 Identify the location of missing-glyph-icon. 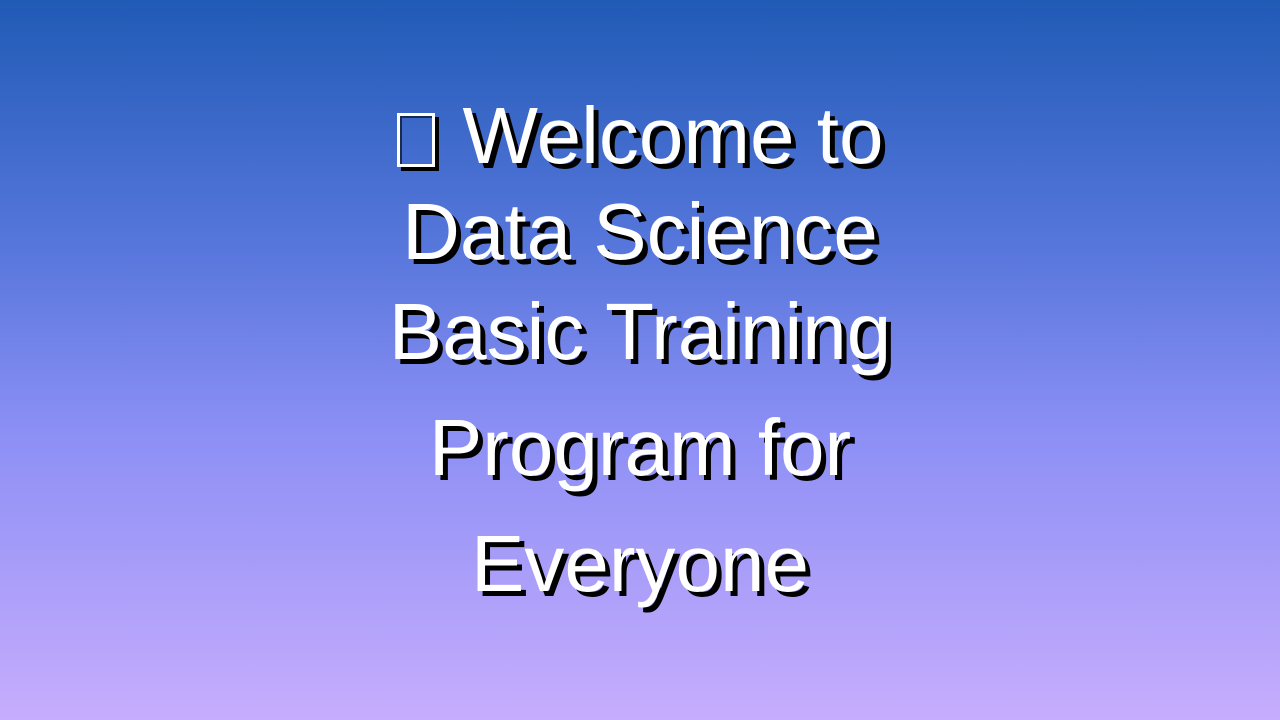
(415, 140).